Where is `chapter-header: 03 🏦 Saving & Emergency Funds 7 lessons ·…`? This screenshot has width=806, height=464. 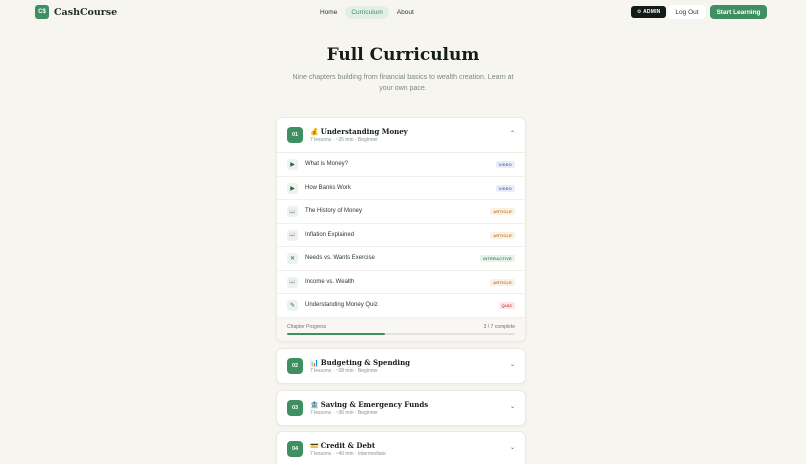
chapter-header: 03 🏦 Saving & Emergency Funds 7 lessons ·… is located at coordinates (401, 408).